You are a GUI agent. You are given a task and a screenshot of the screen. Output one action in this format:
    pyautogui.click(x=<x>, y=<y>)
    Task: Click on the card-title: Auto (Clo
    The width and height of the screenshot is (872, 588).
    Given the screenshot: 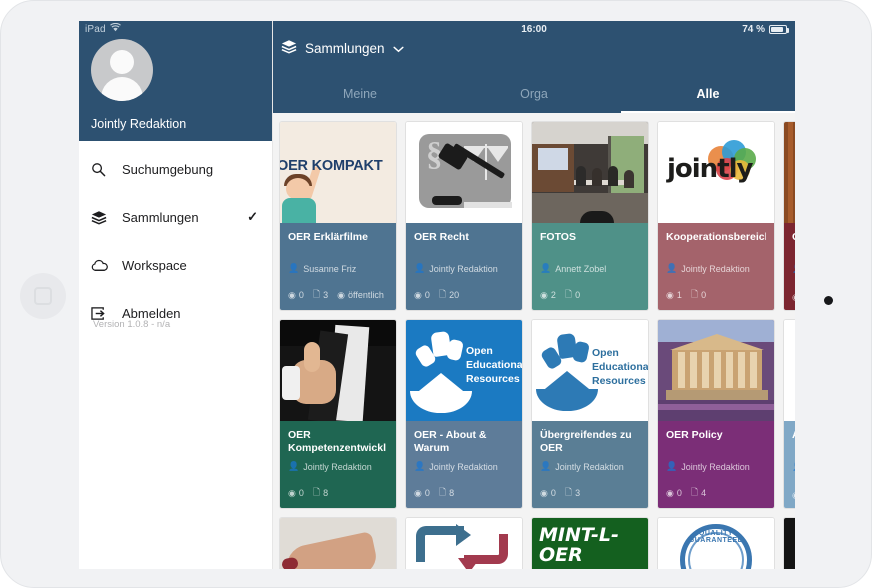 What is the action you would take?
    pyautogui.click(x=793, y=435)
    